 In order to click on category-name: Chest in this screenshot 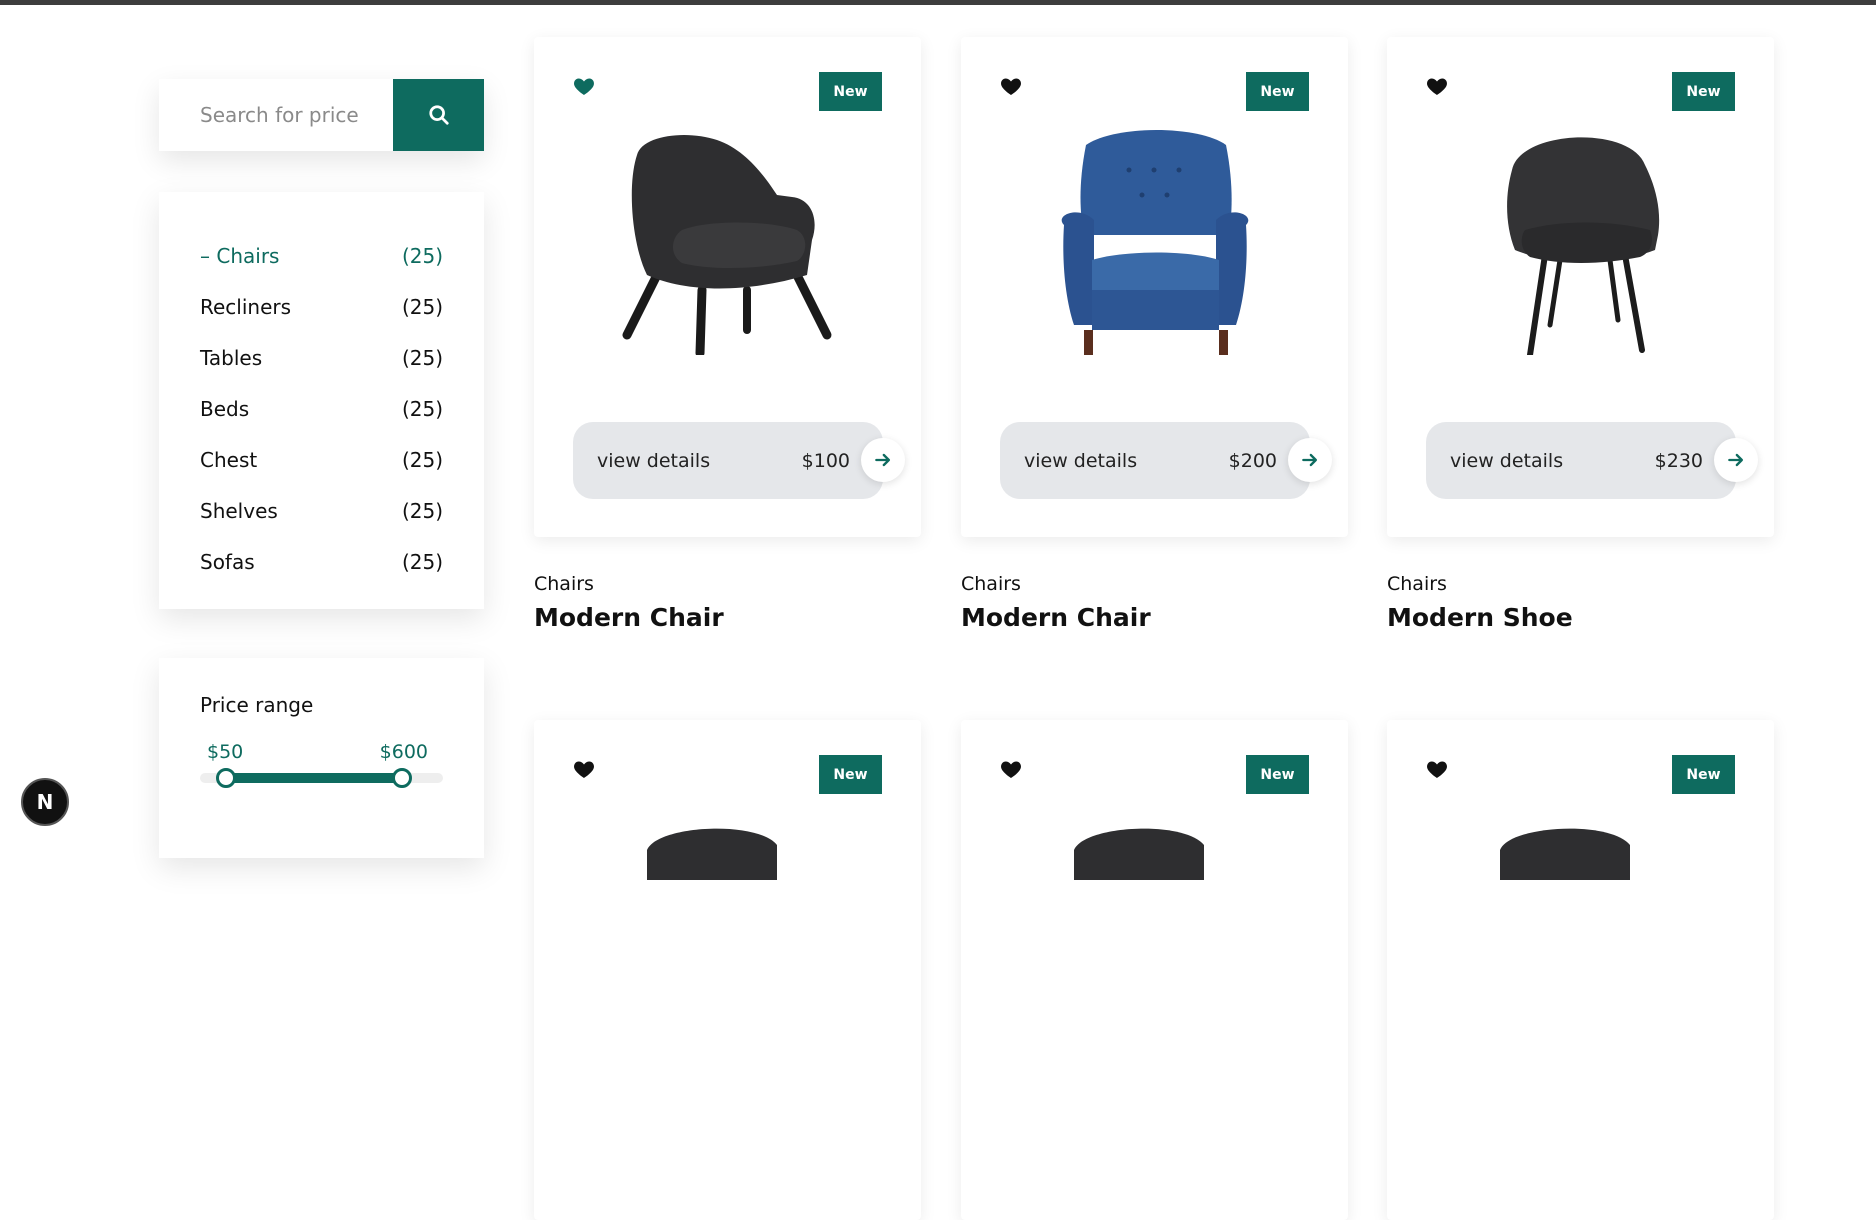, I will do `click(229, 459)`.